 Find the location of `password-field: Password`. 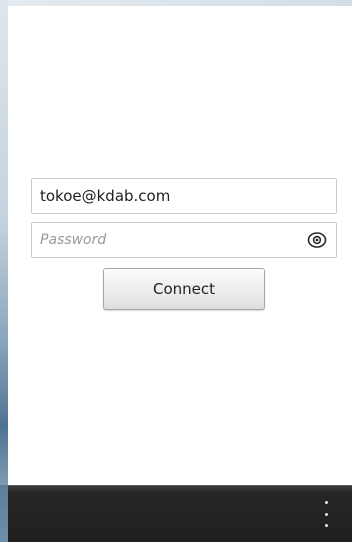

password-field: Password is located at coordinates (184, 240).